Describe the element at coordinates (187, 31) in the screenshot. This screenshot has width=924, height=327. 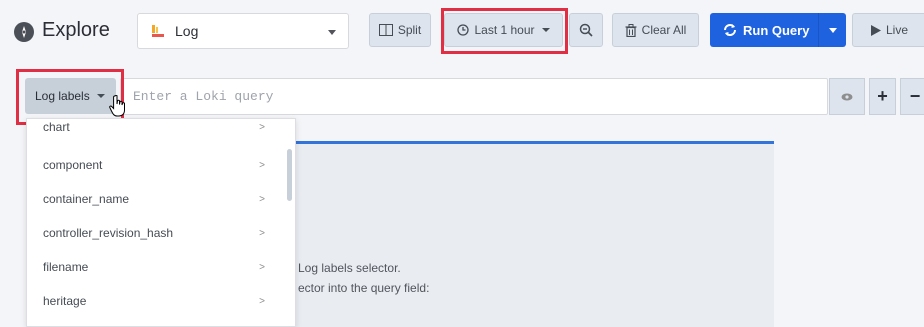
I see `datasource-name: Log` at that location.